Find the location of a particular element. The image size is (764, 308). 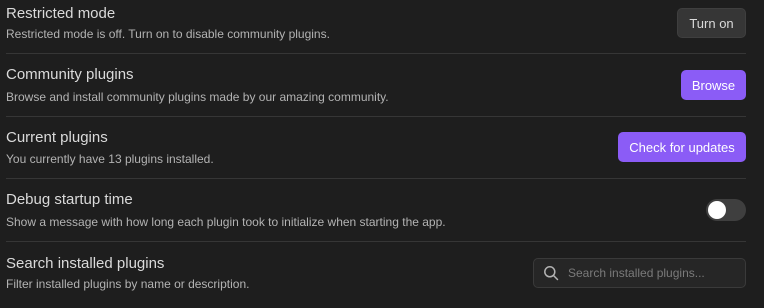

setting-name: Search installed plugins is located at coordinates (85, 263).